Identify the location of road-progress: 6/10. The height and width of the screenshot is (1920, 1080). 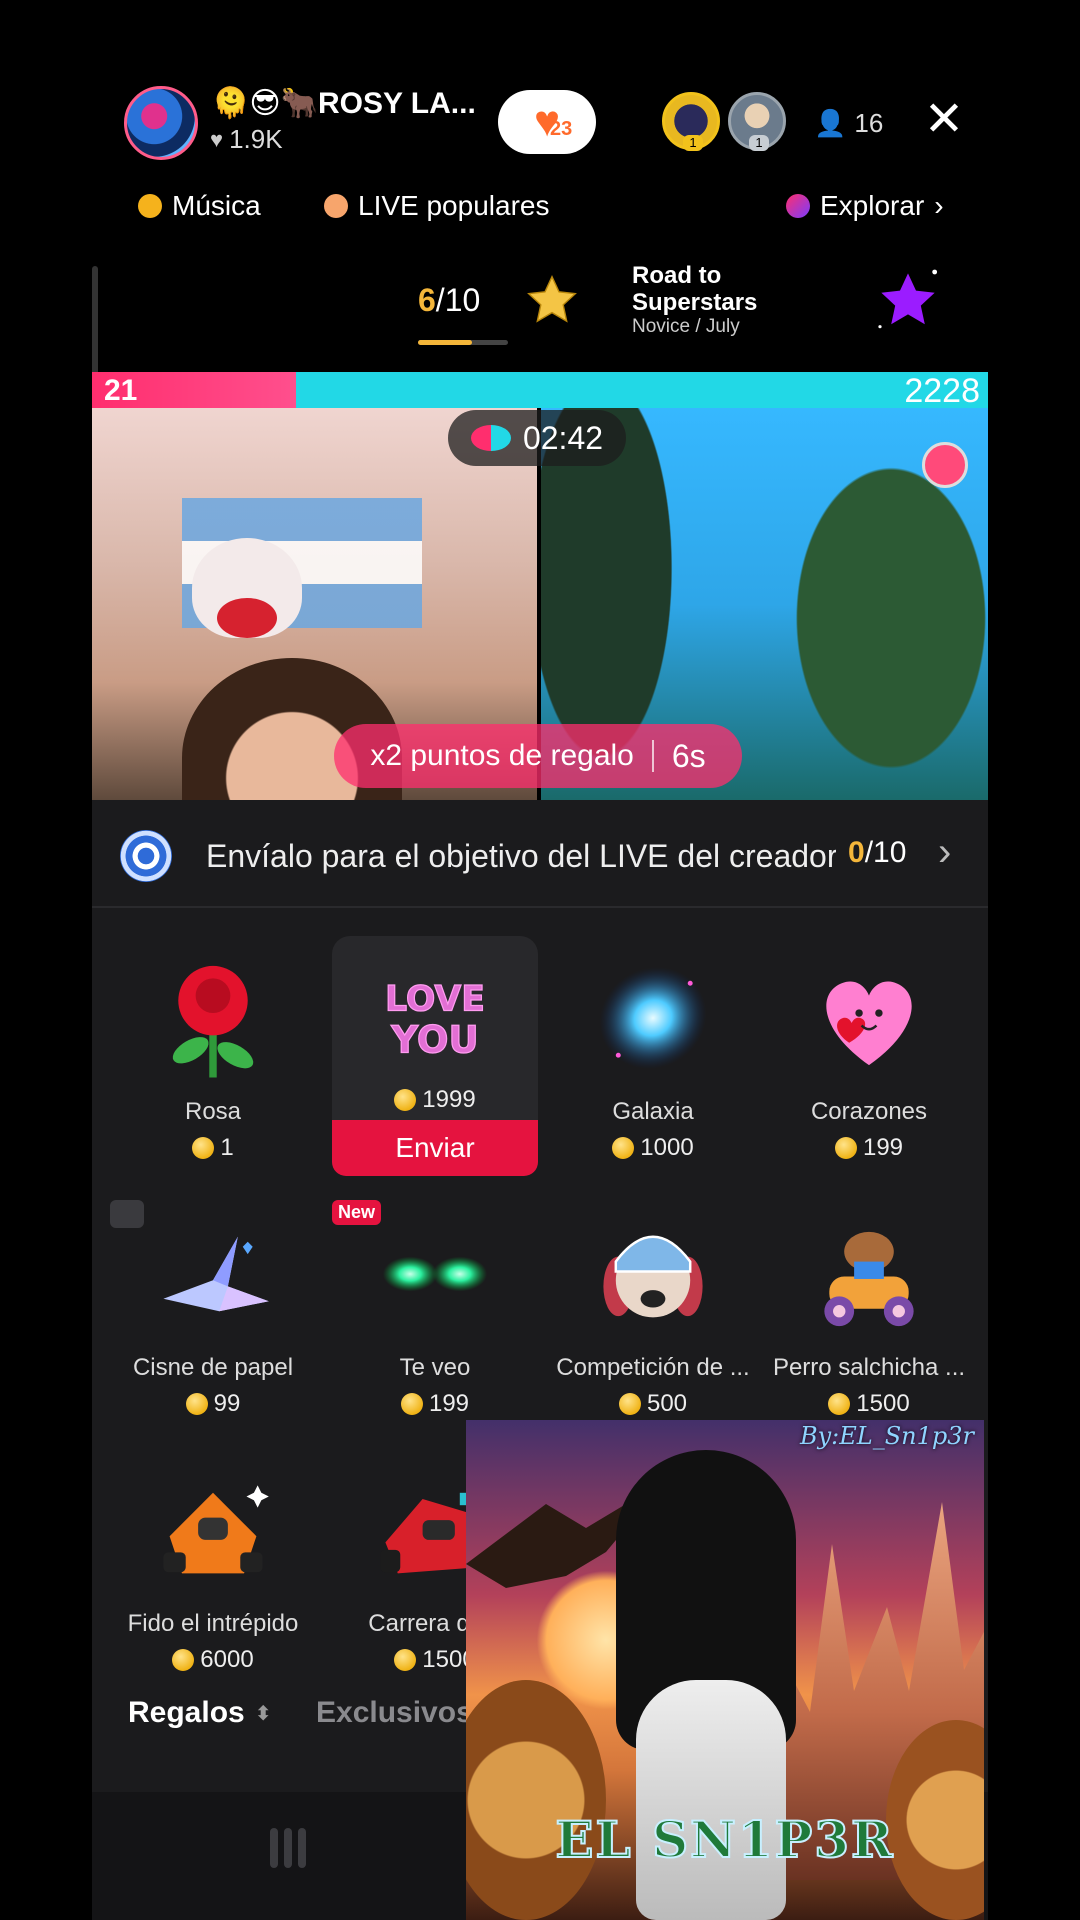
(449, 300).